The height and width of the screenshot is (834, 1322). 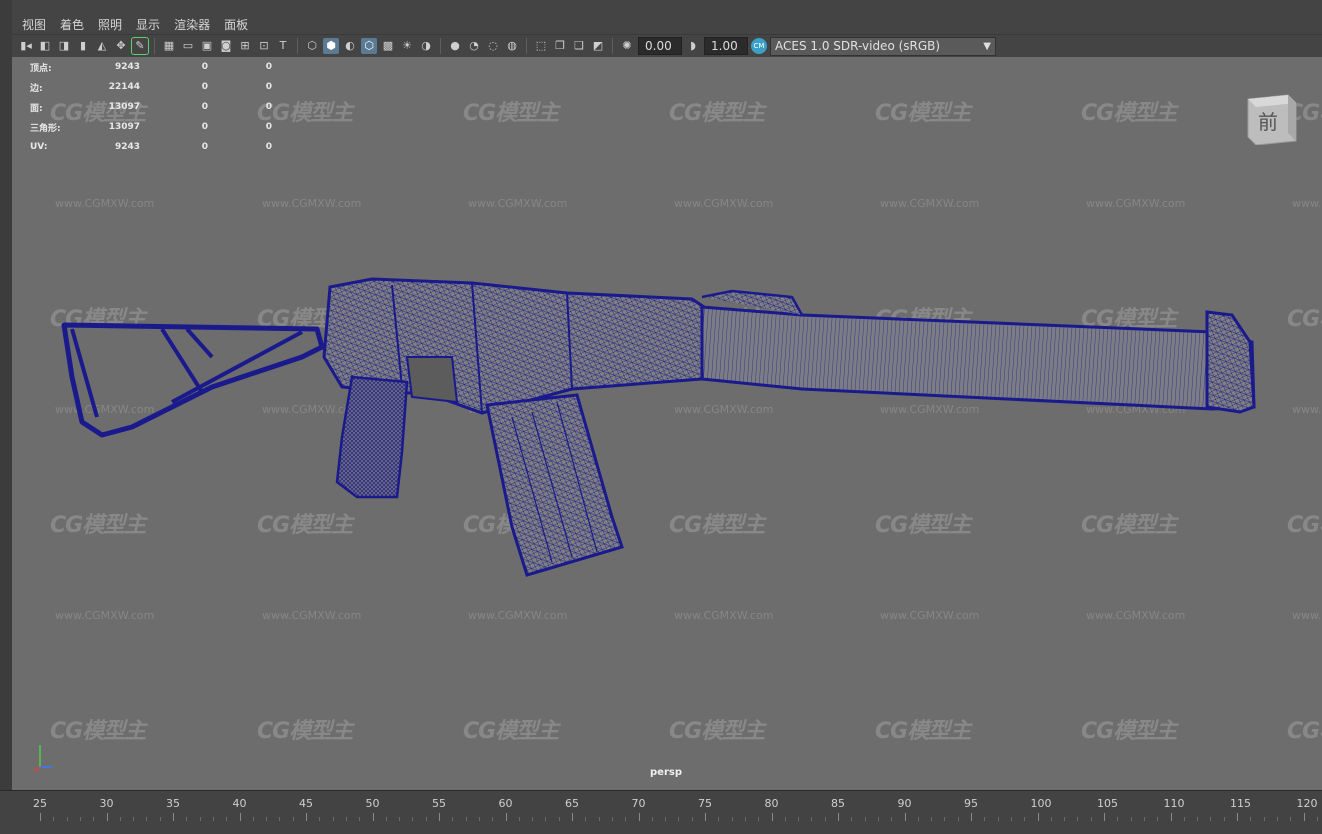 What do you see at coordinates (771, 803) in the screenshot?
I see `timeline-tick-label: 80` at bounding box center [771, 803].